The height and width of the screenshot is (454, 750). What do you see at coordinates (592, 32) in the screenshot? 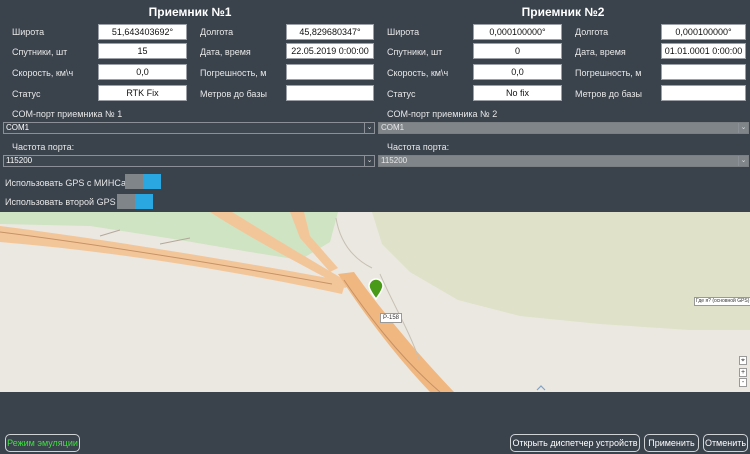
I see `receiver2-lon-label: Долгота` at bounding box center [592, 32].